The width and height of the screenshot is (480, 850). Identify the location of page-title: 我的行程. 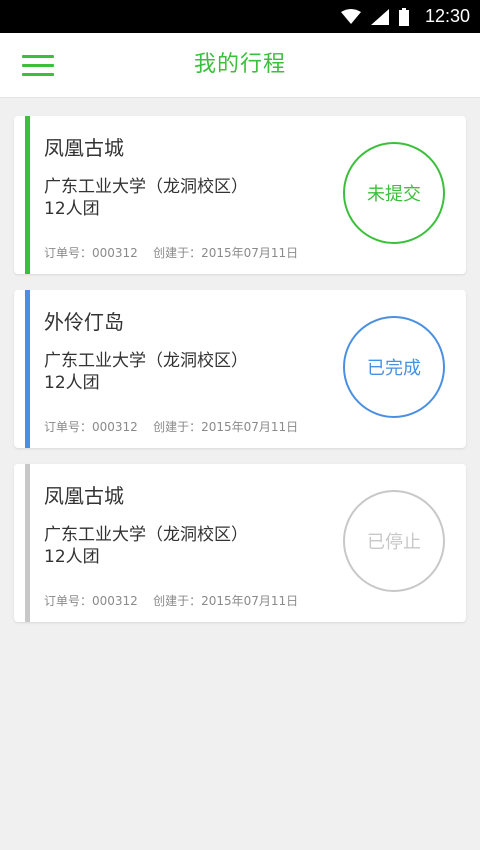
(239, 64).